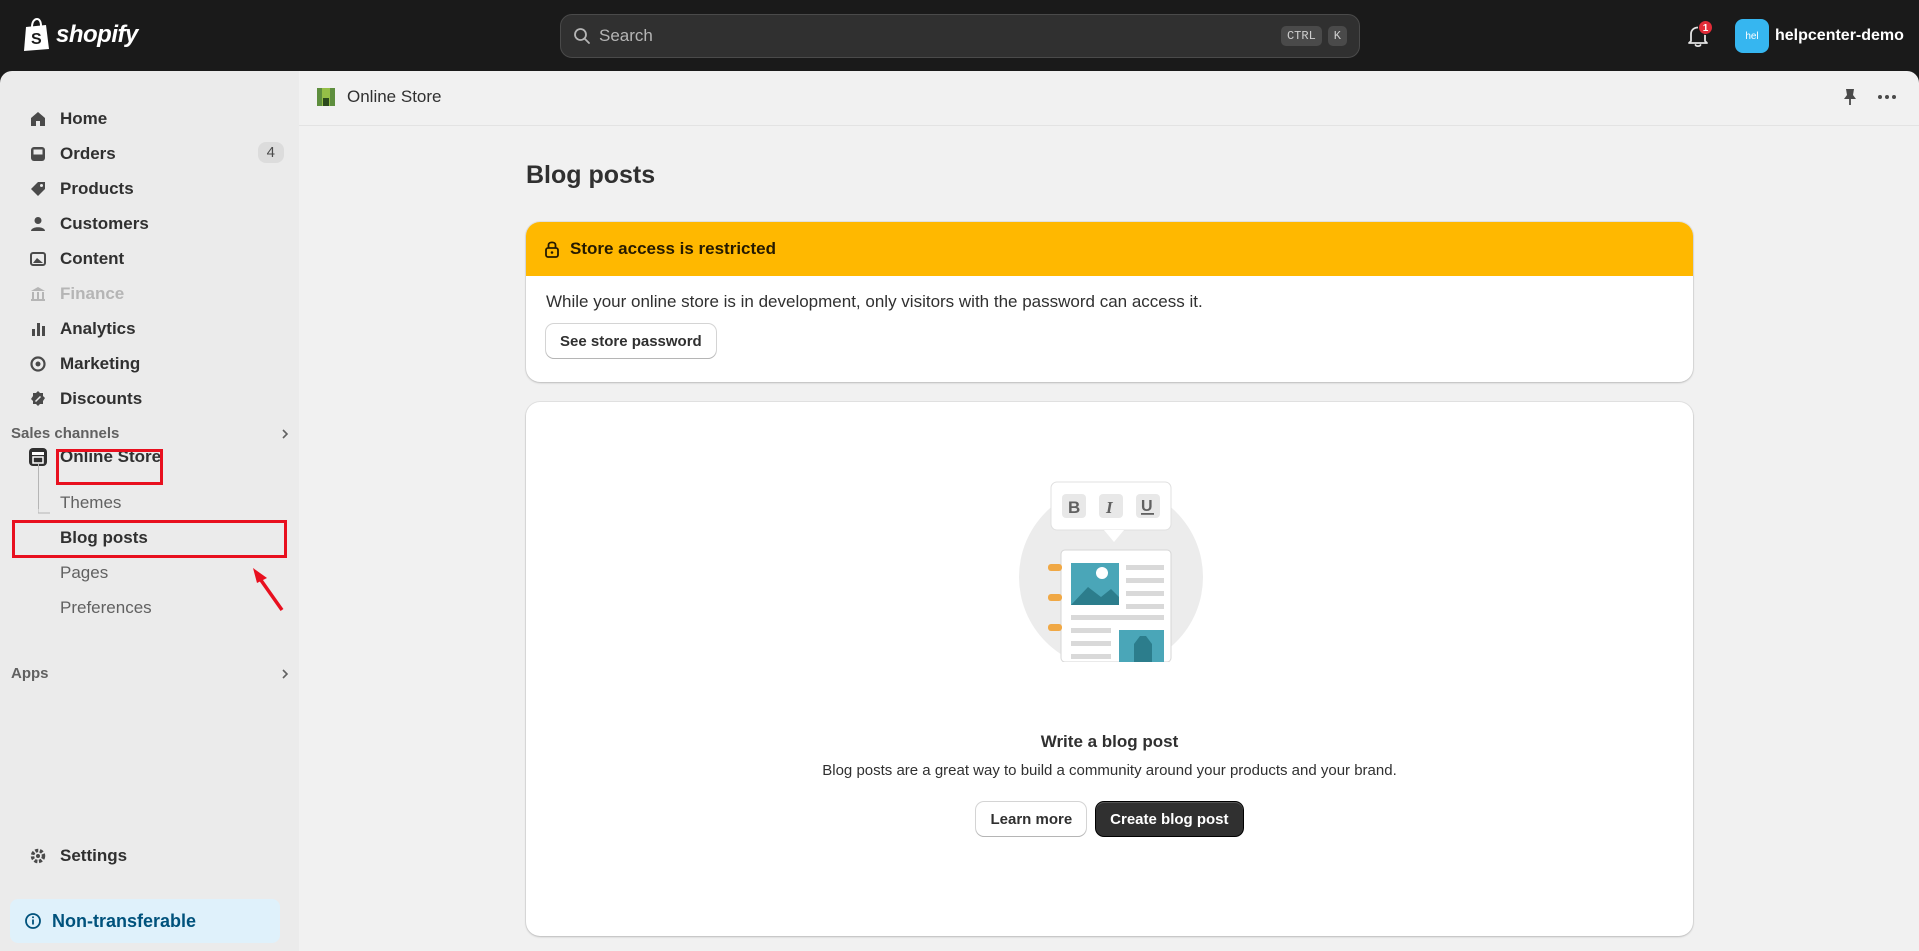 This screenshot has height=951, width=1919. I want to click on svg-text: S, so click(36, 39).